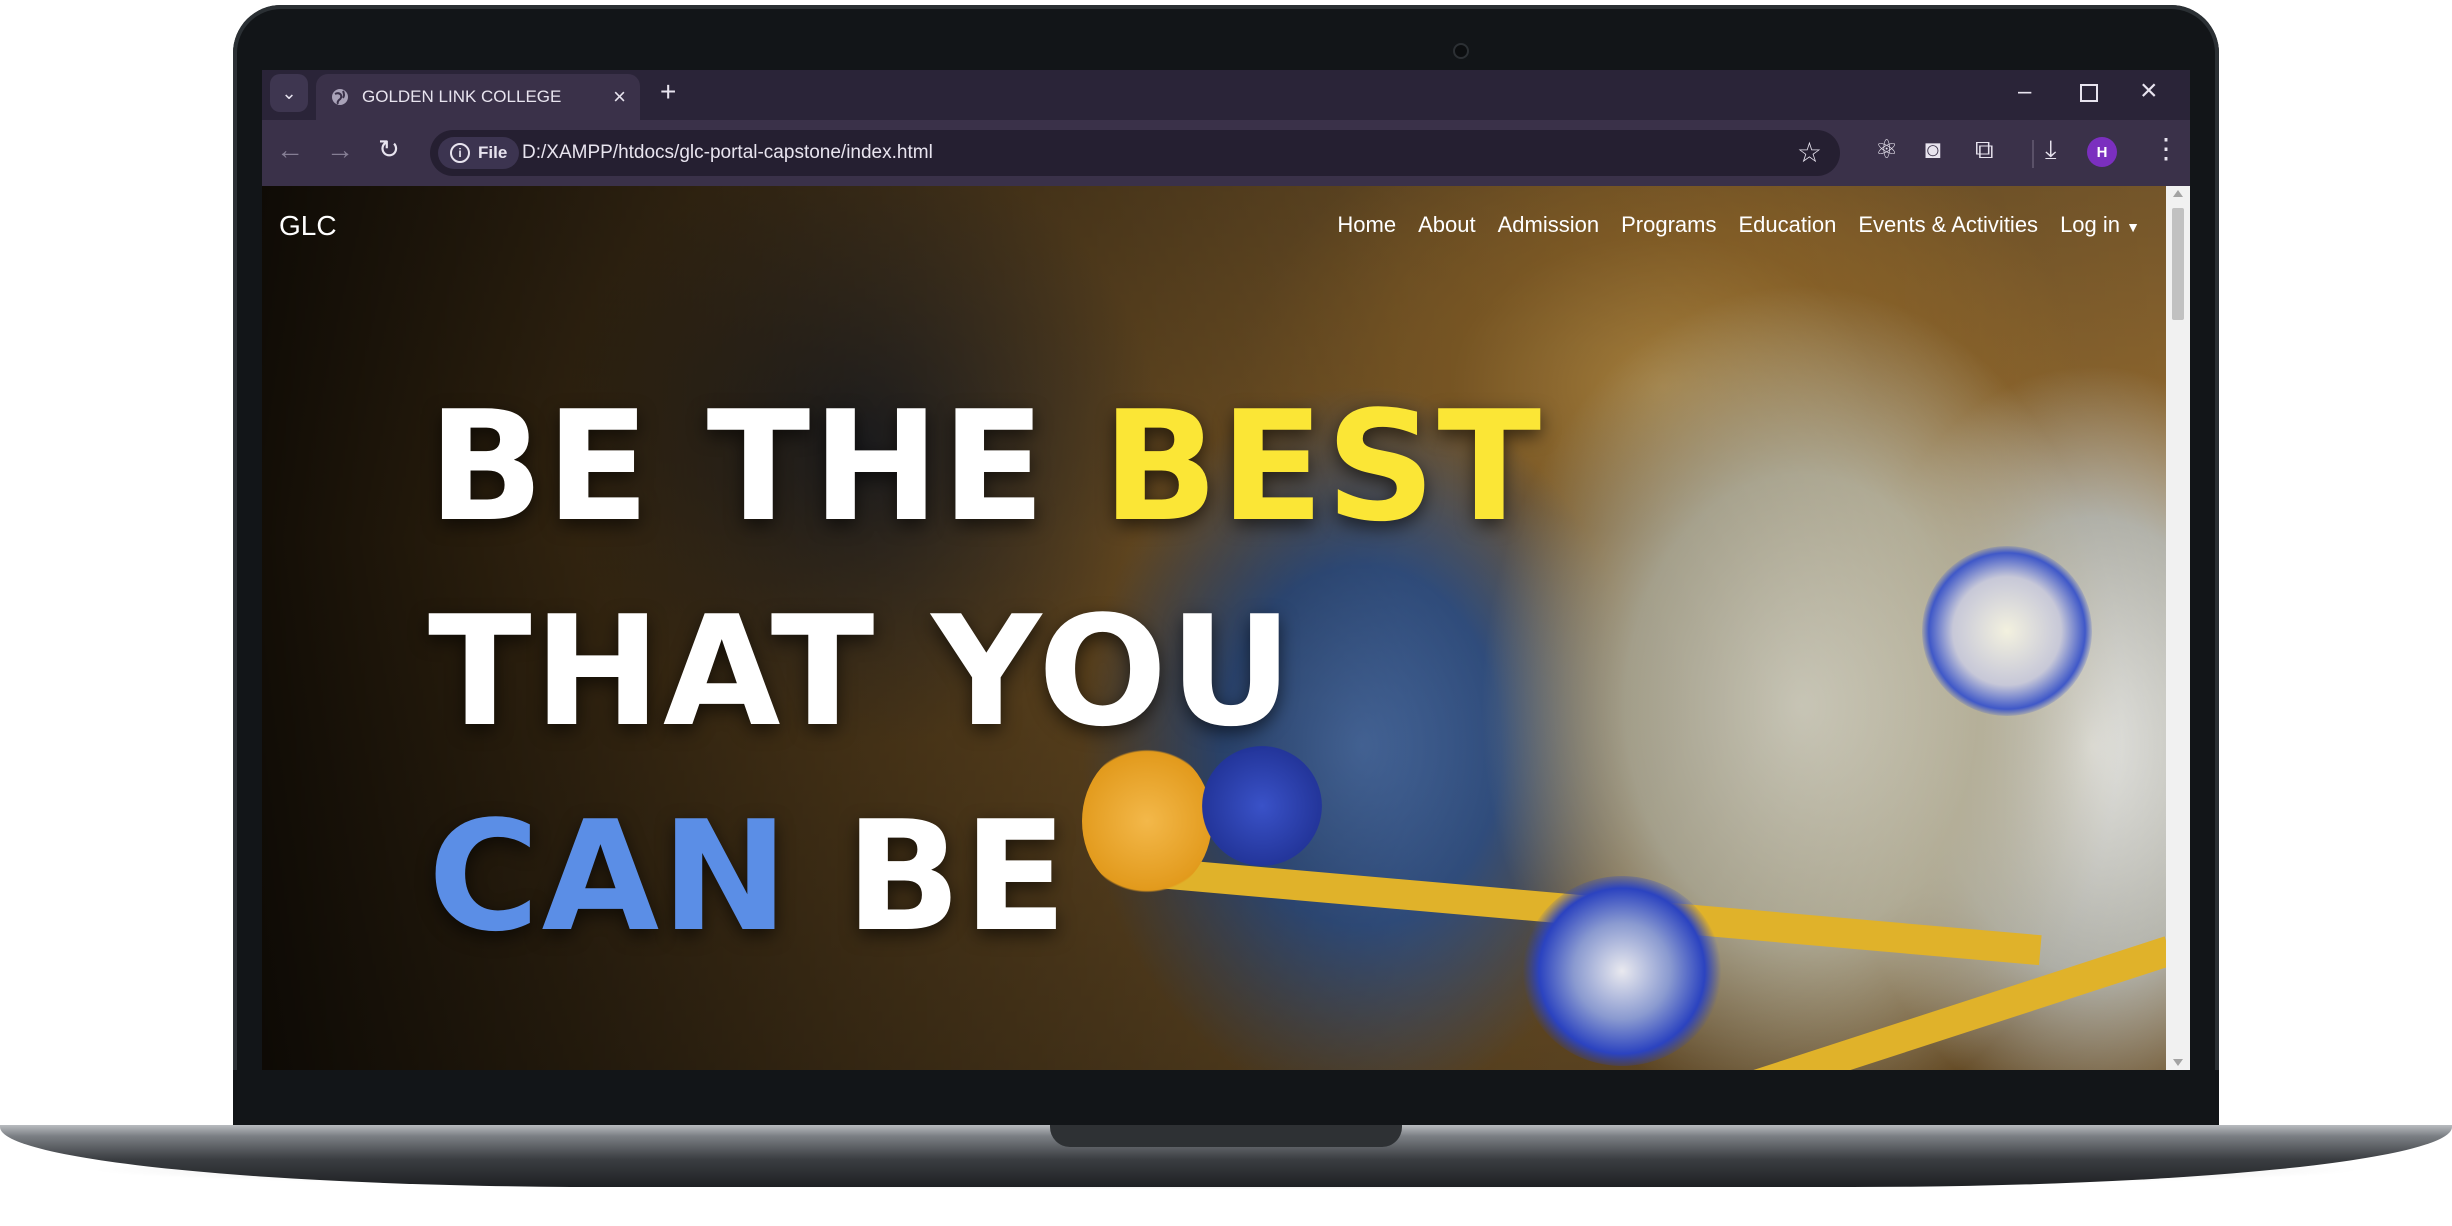  Describe the element at coordinates (668, 92) in the screenshot. I see `new-tab-icon: +` at that location.